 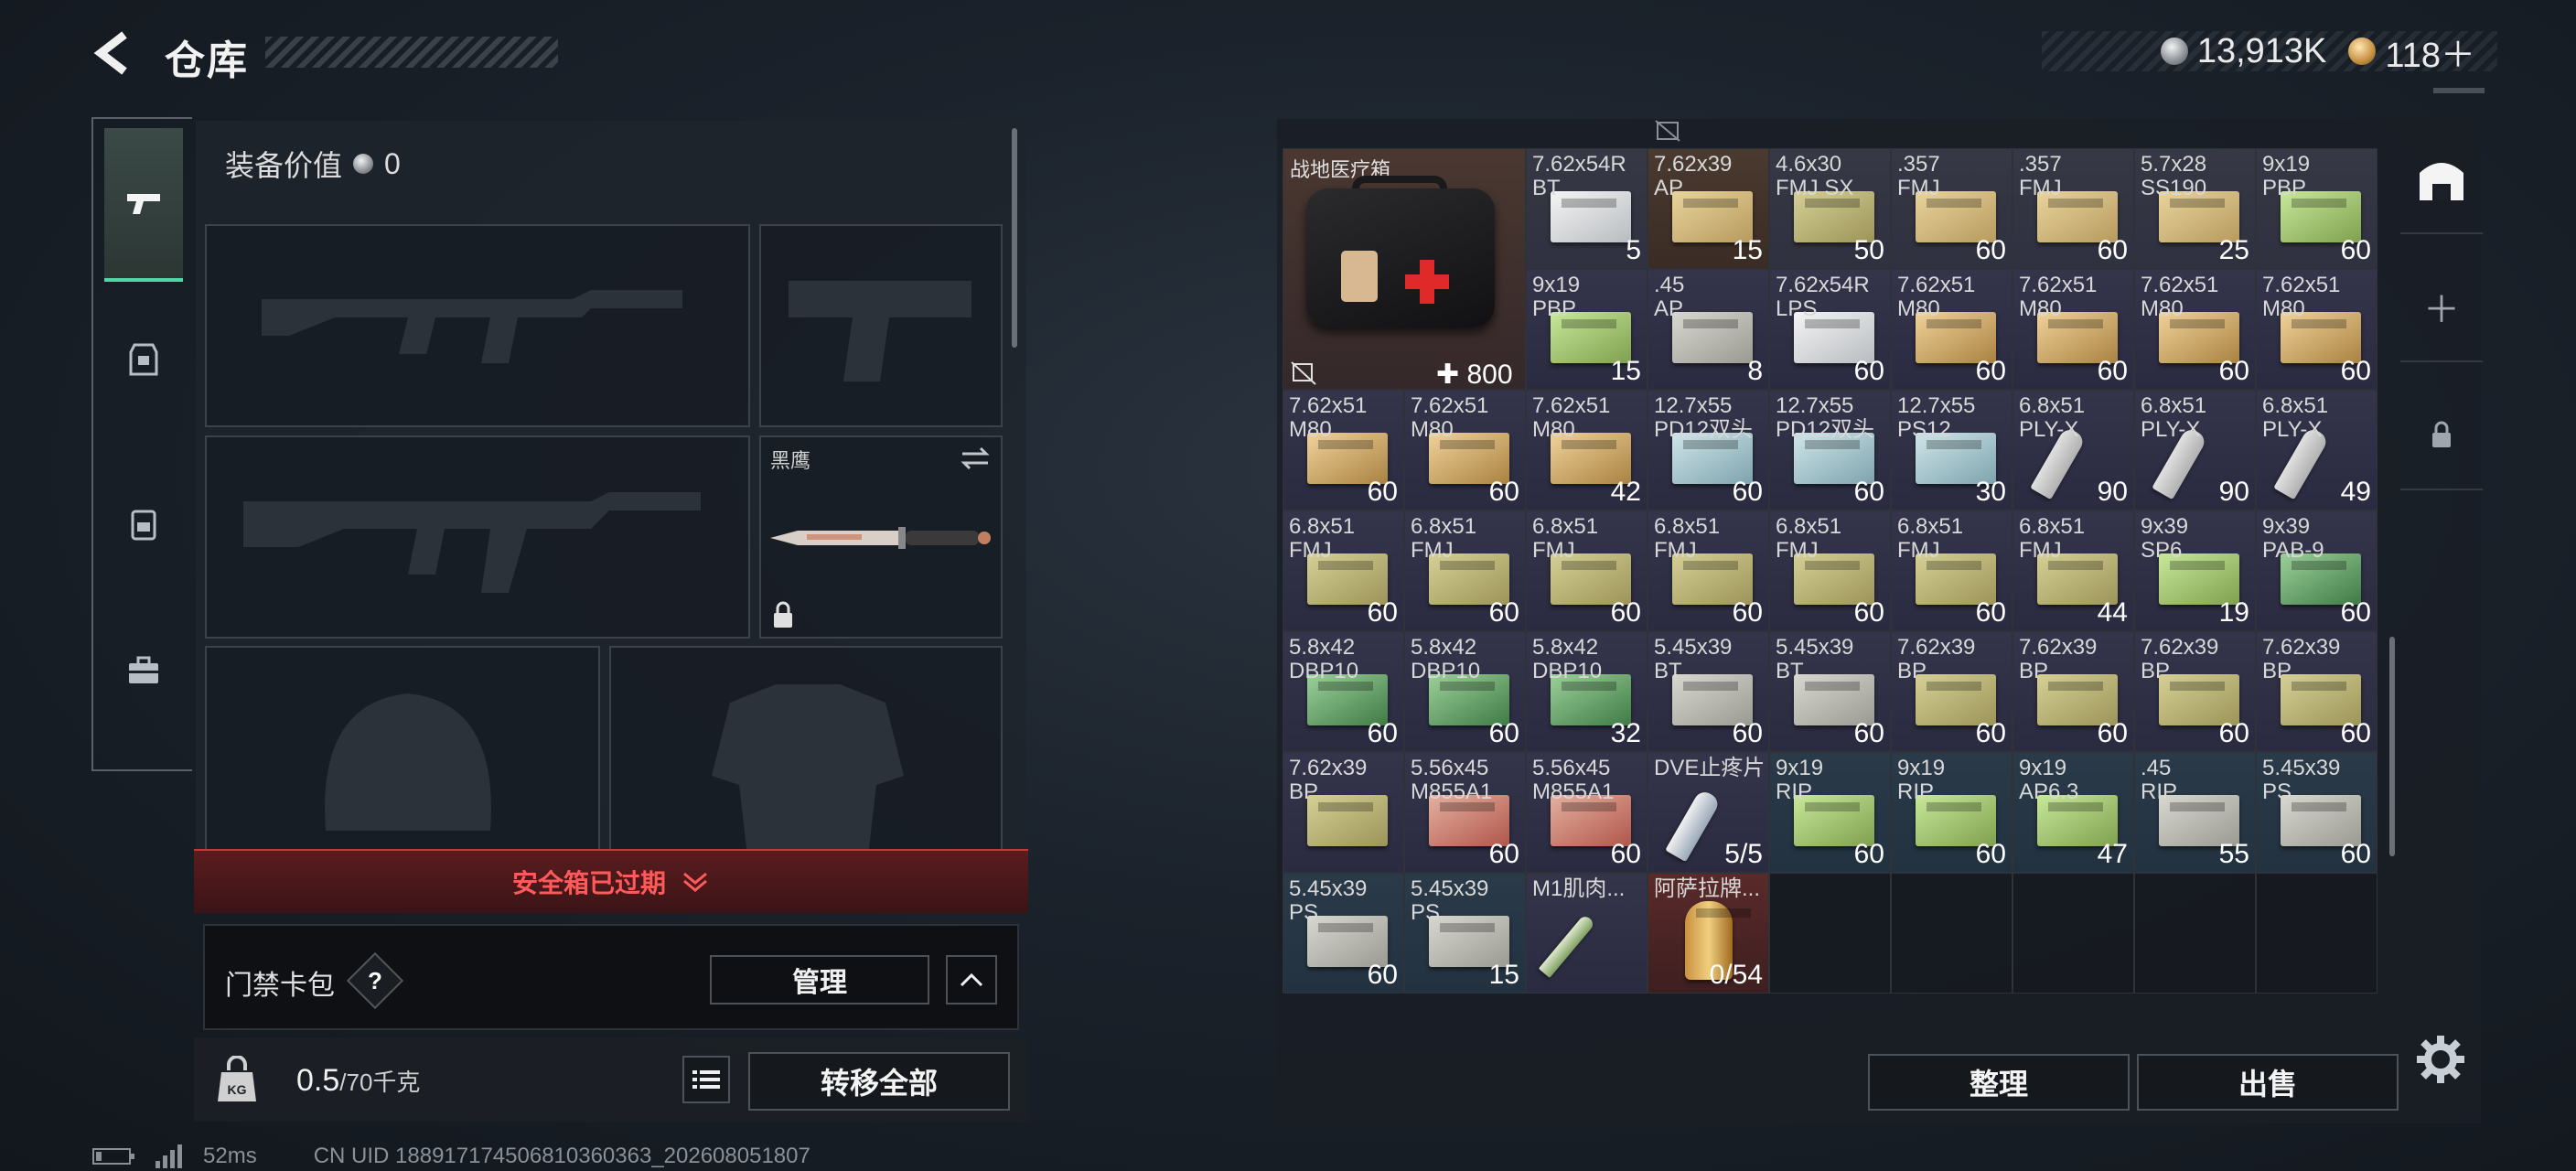 I want to click on stash-item: 7.62x39 BP, so click(x=1344, y=812).